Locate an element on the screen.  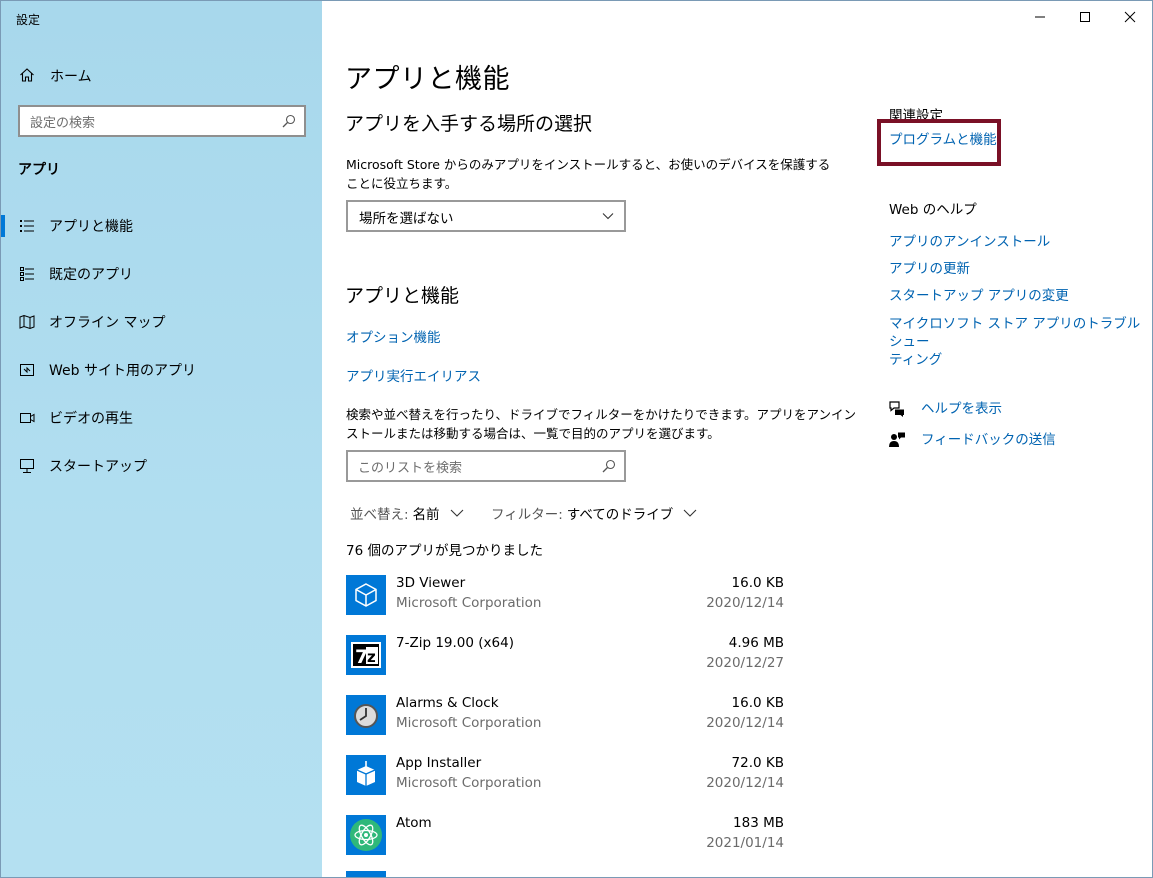
startup-icon is located at coordinates (27, 466).